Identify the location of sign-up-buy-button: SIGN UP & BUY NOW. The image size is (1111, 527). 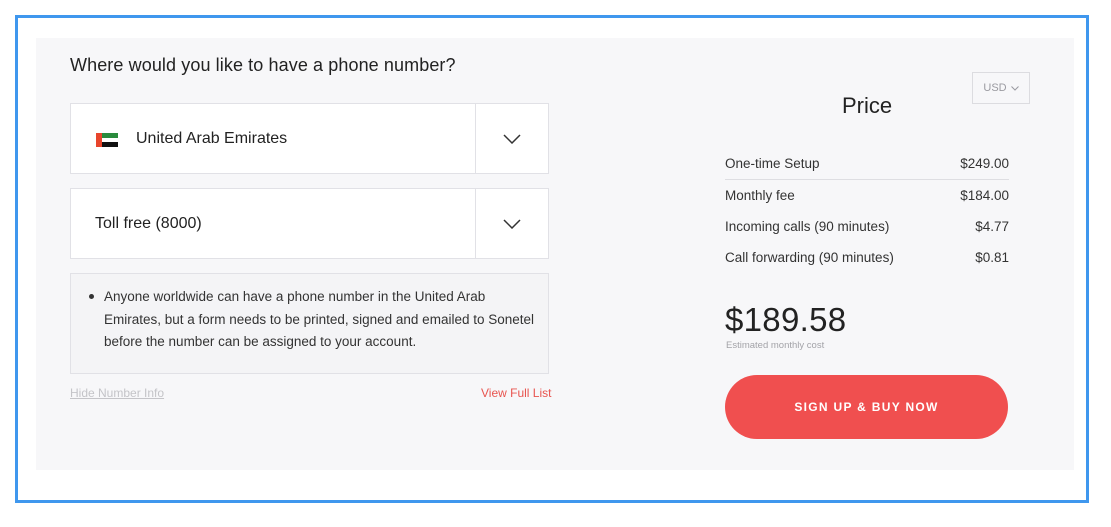
(866, 407).